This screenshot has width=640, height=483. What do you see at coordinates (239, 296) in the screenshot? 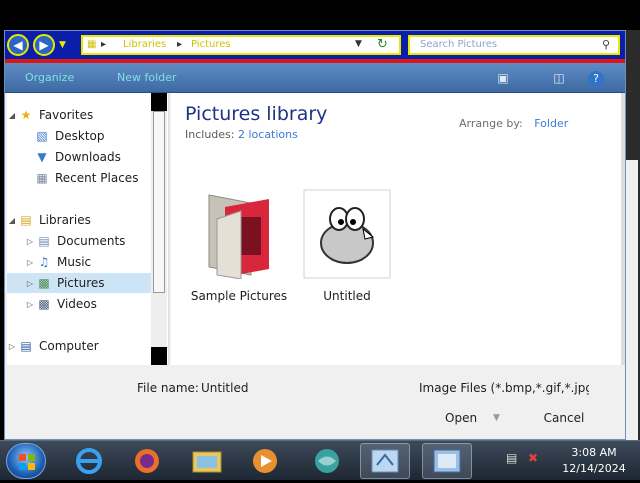
I see `item-label: Sample Pictures` at bounding box center [239, 296].